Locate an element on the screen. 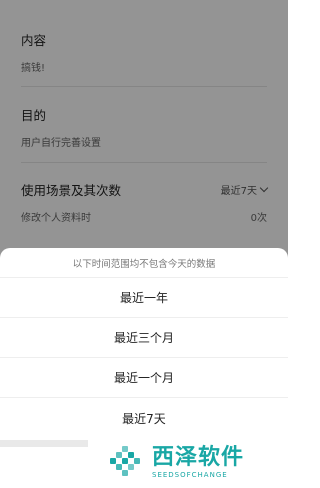 This screenshot has height=488, width=320. option-last-7-days: 最近7天 is located at coordinates (144, 418).